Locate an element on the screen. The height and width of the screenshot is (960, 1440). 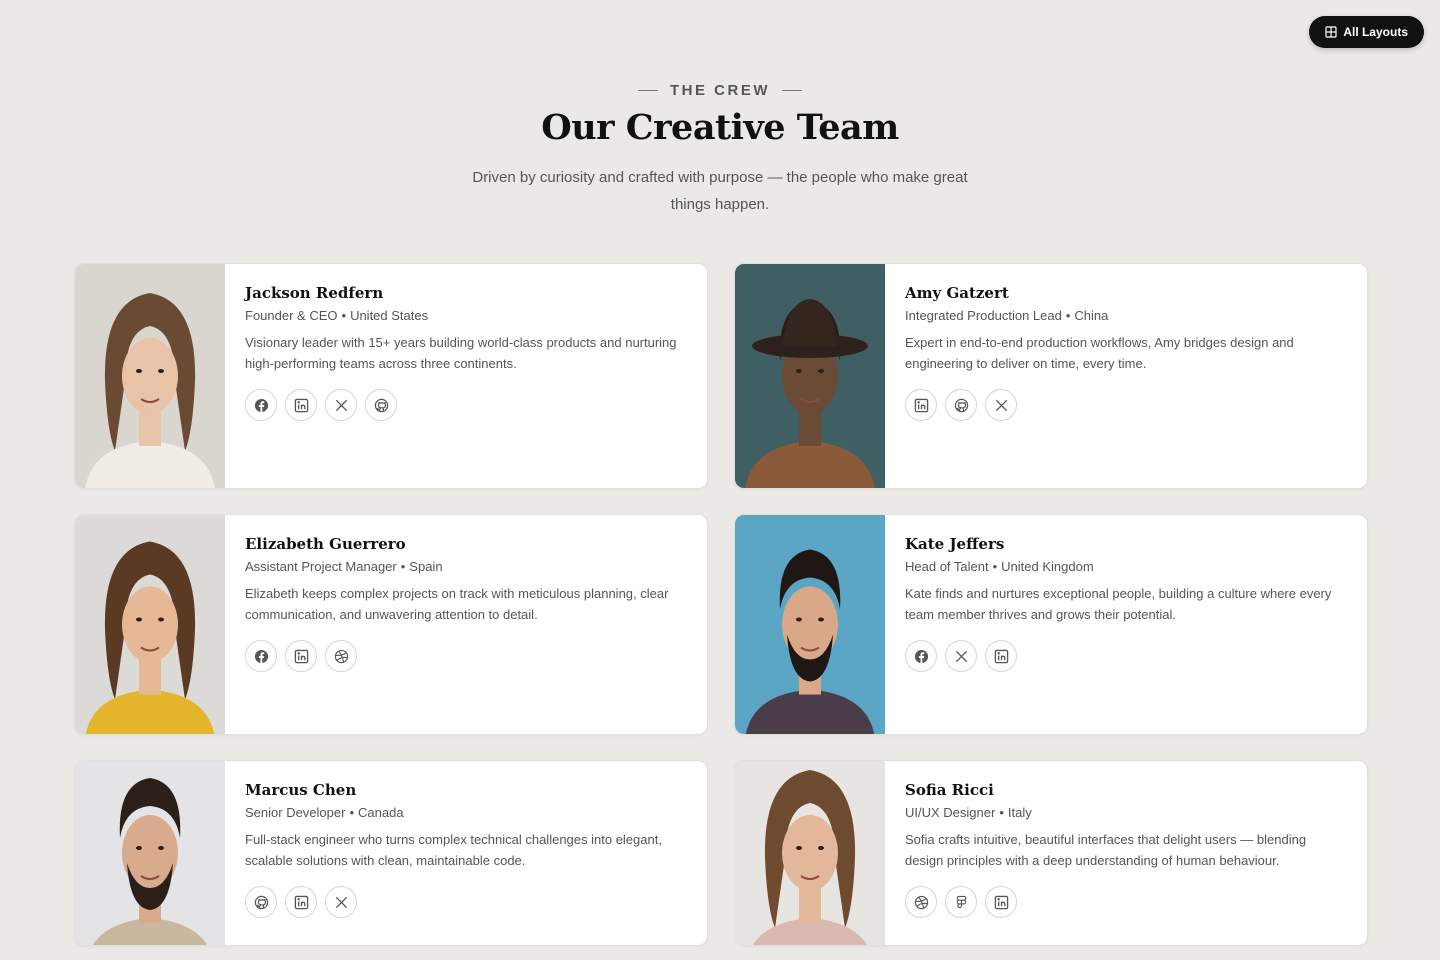
member-meta: Integrated Production Lead • China is located at coordinates (1126, 315).